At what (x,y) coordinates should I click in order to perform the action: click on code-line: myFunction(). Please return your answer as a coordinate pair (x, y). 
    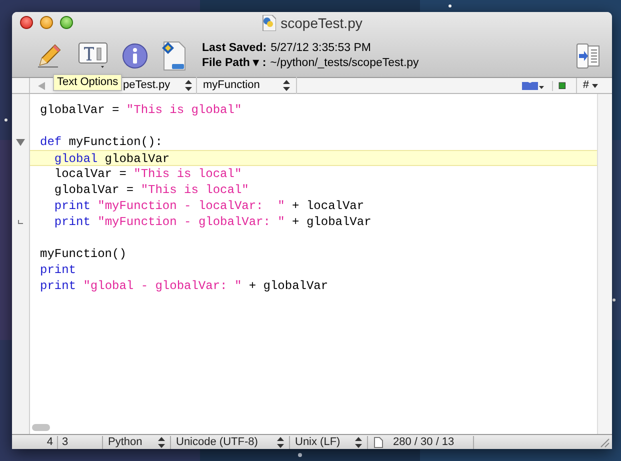
    Looking at the image, I should click on (83, 254).